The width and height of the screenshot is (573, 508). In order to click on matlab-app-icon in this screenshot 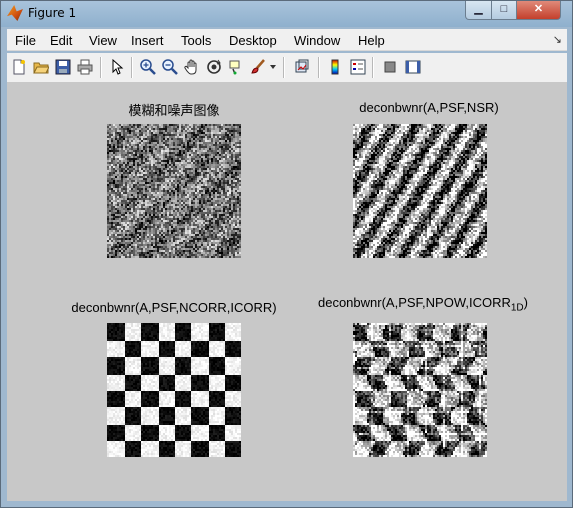, I will do `click(15, 13)`.